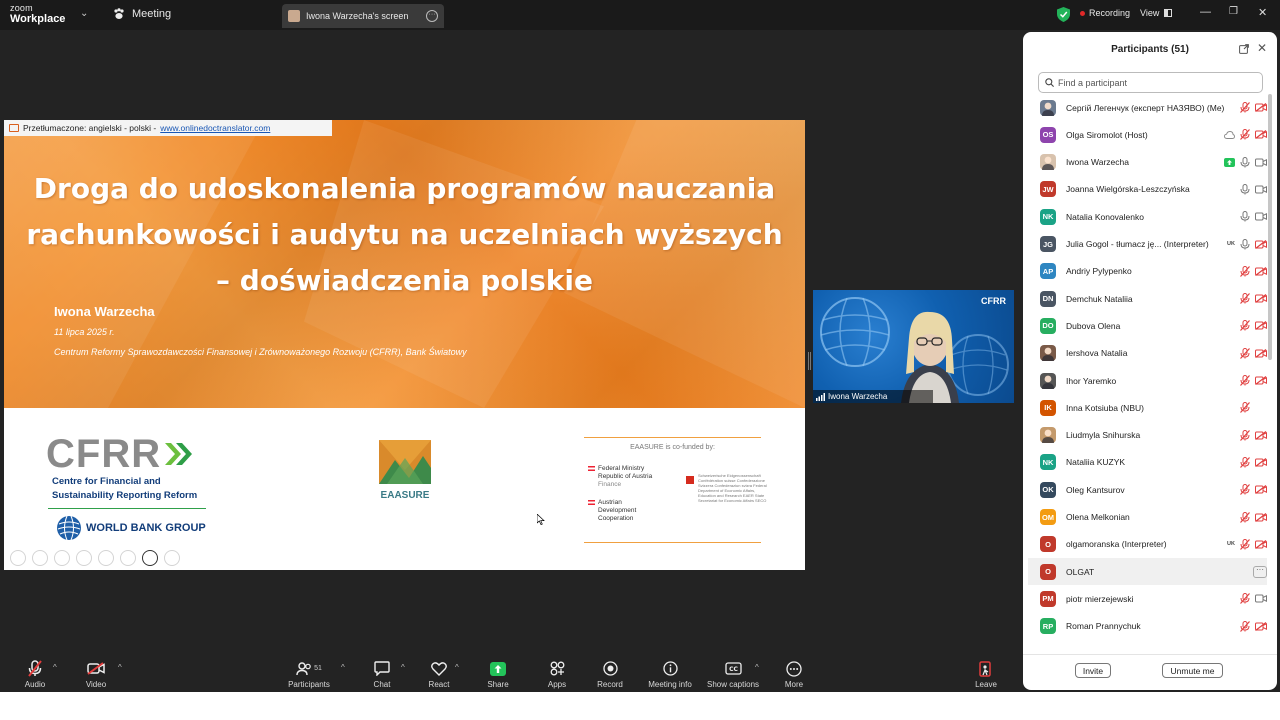 The image size is (1280, 720). What do you see at coordinates (150, 558) in the screenshot?
I see `camera-icon` at bounding box center [150, 558].